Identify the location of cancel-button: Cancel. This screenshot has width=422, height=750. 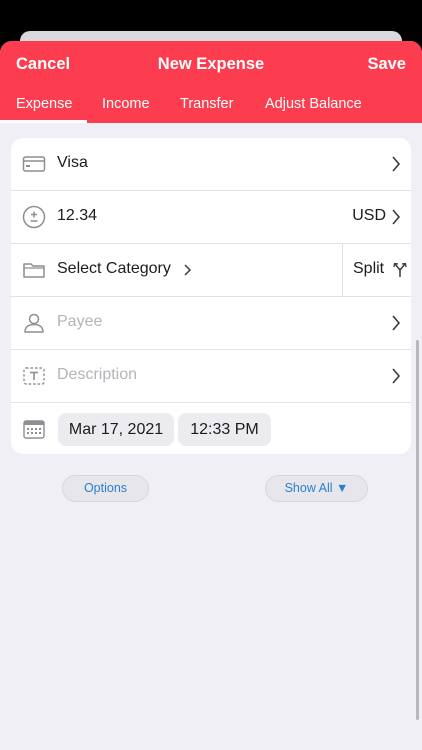
(43, 64).